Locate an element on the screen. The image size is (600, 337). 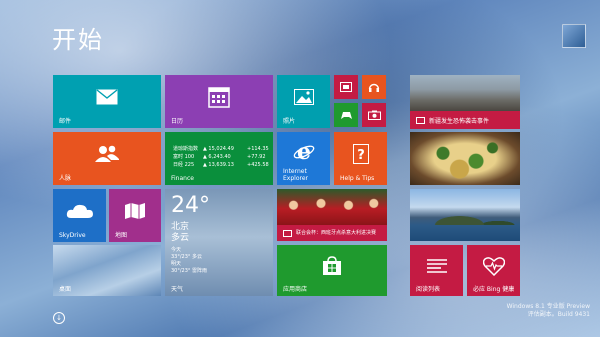
tile-video is located at coordinates (346, 87).